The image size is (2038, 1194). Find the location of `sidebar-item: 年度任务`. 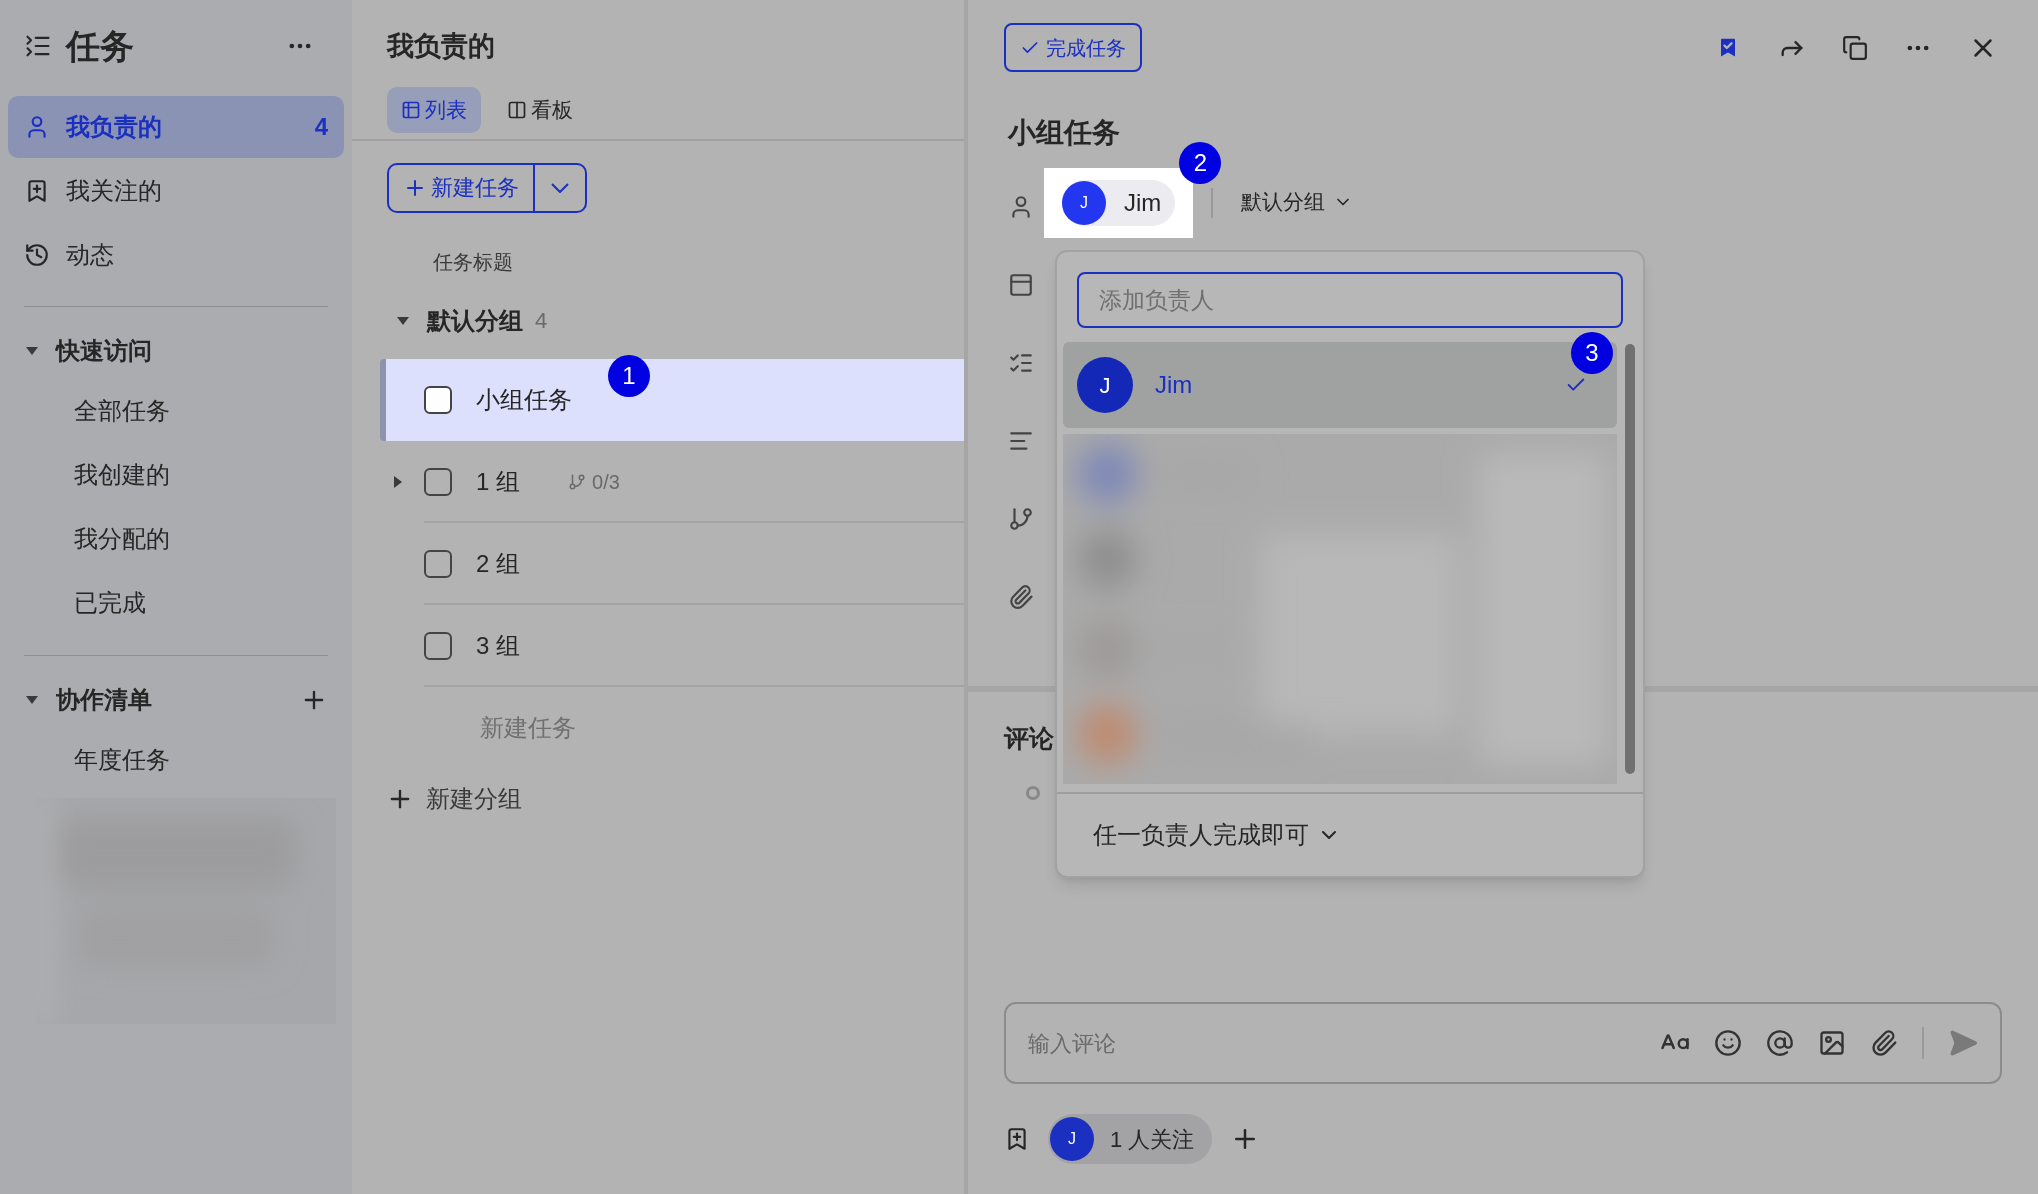

sidebar-item: 年度任务 is located at coordinates (122, 760).